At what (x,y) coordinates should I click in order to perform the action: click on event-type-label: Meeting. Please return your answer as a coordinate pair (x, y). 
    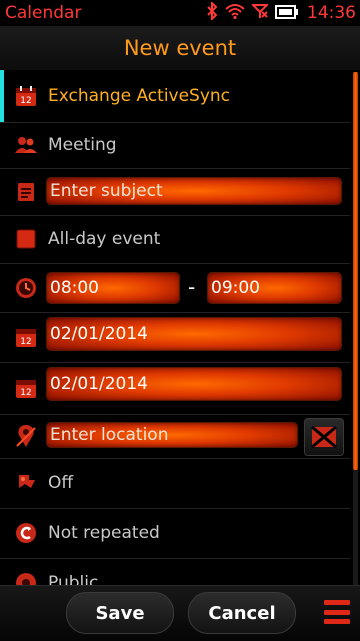
    Looking at the image, I should click on (82, 145).